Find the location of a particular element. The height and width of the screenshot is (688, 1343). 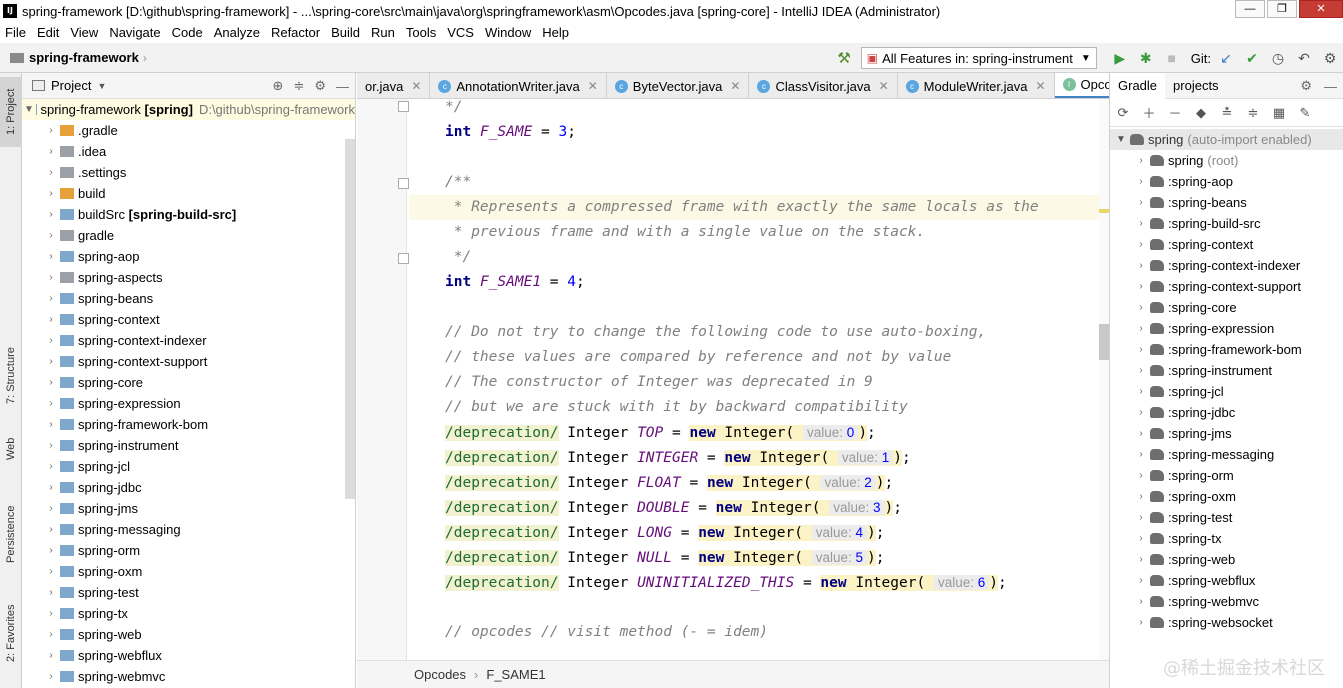

menu-navigate: Navigate is located at coordinates (135, 32).